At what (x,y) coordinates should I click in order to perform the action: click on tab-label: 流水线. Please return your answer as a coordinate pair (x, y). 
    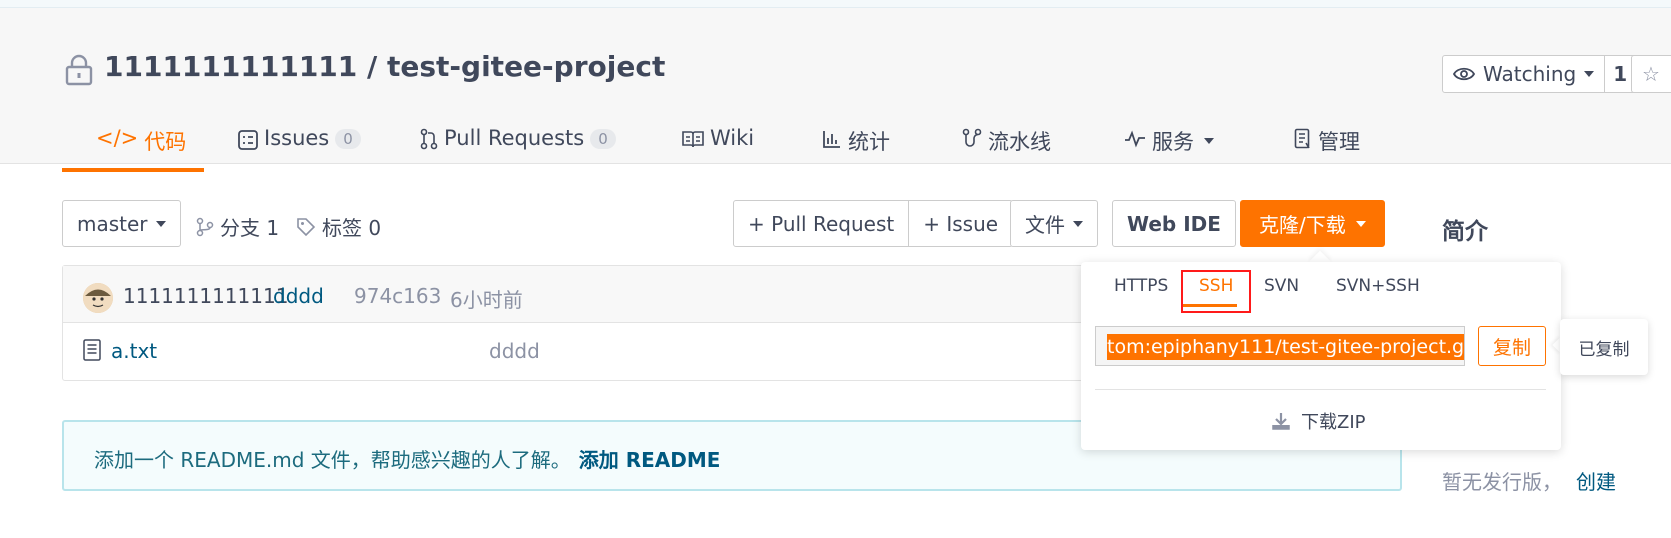
    Looking at the image, I should click on (1019, 142).